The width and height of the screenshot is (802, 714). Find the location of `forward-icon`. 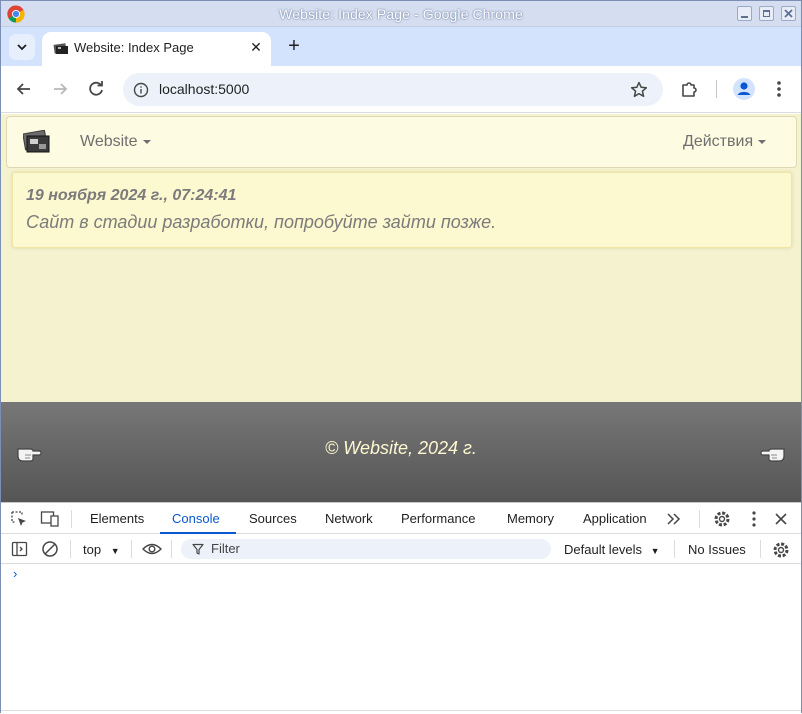

forward-icon is located at coordinates (60, 89).